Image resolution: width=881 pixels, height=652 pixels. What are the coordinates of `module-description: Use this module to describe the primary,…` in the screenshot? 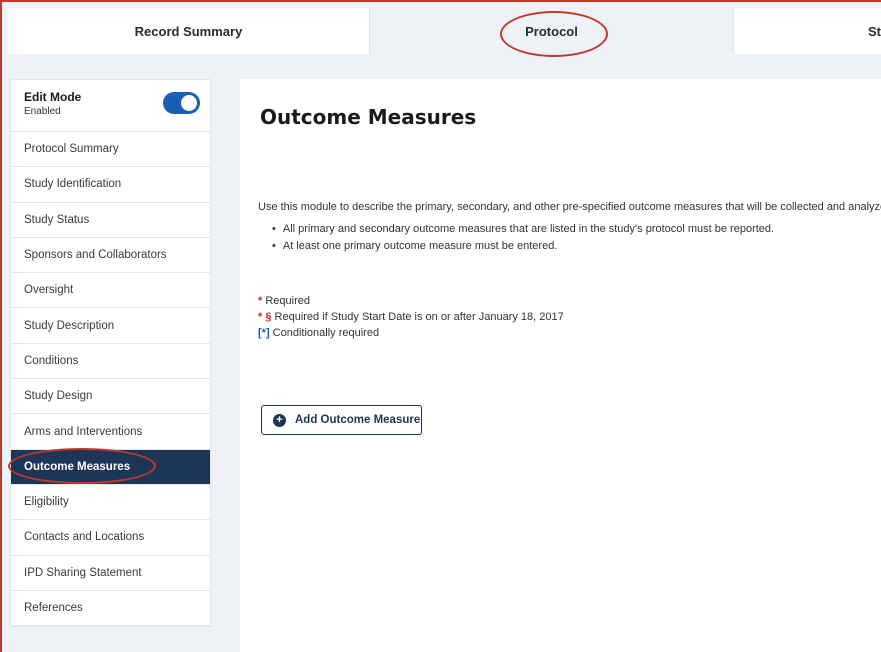 It's located at (569, 207).